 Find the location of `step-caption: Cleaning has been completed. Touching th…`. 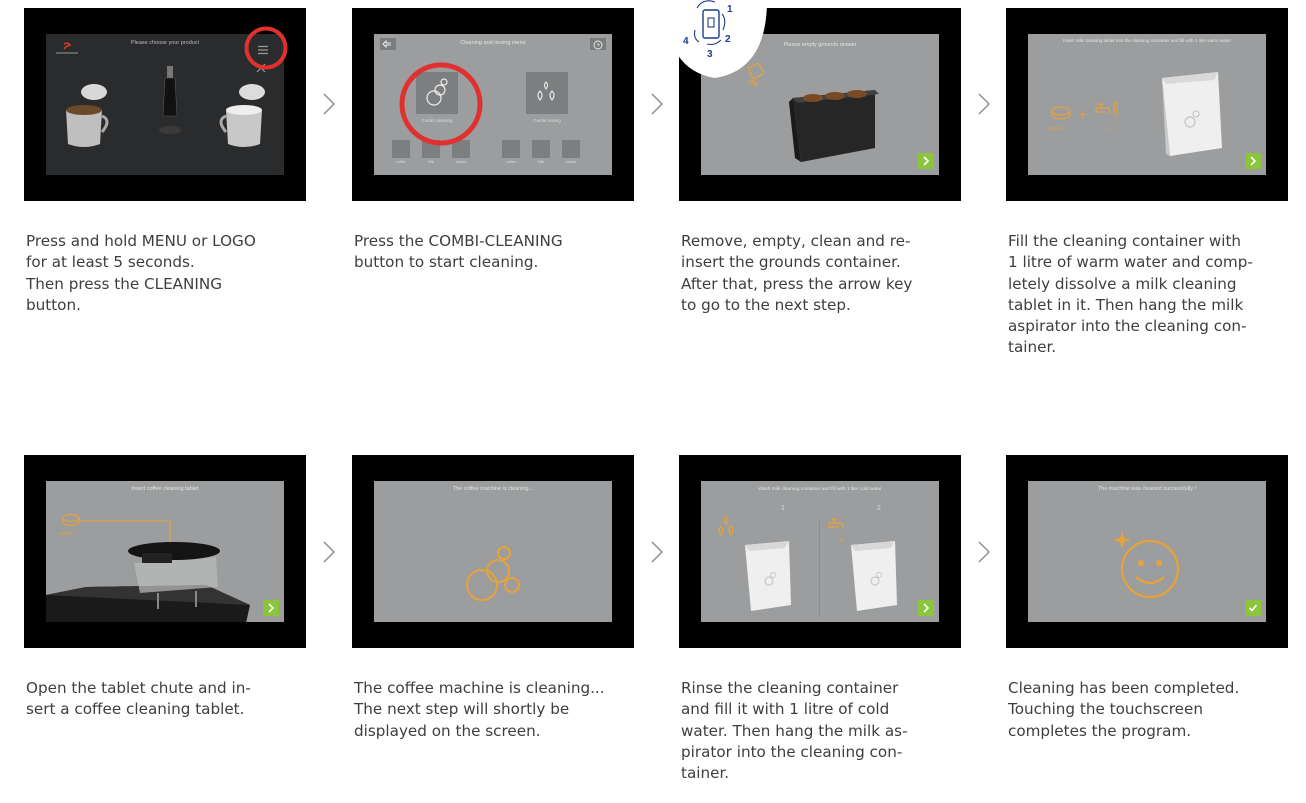

step-caption: Cleaning has been completed. Touching th… is located at coordinates (1124, 709).